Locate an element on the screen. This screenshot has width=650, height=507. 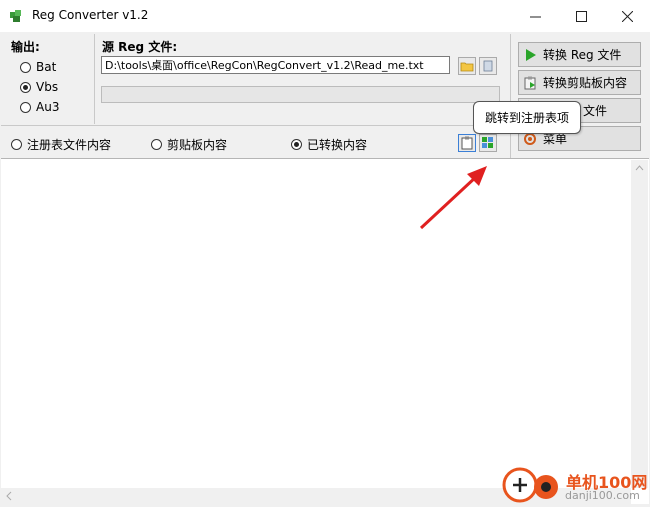
browse-button is located at coordinates (467, 66).